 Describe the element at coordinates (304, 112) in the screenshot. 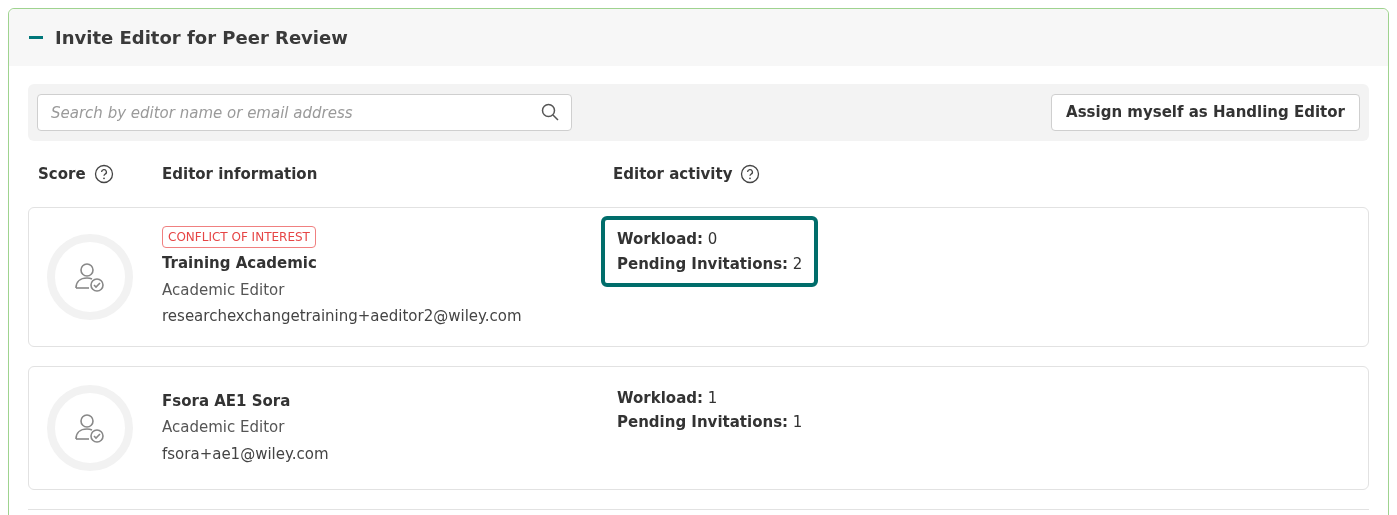

I see `search-field: Search by editor name or email address` at that location.